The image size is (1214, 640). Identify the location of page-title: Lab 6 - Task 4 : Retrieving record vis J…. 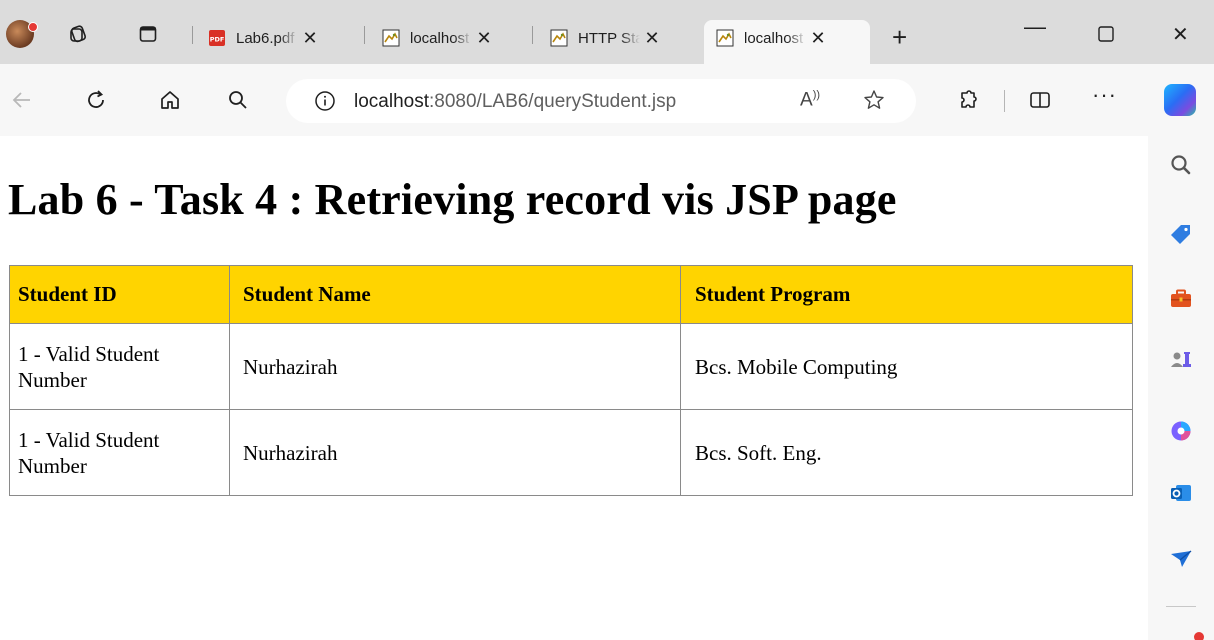
(452, 199).